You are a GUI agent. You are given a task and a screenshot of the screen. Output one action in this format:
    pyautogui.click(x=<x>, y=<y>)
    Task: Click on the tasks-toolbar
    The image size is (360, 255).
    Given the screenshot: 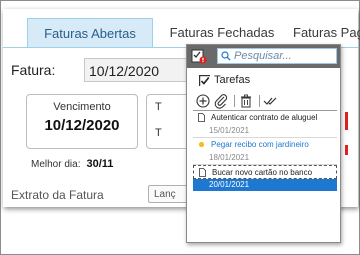 What is the action you would take?
    pyautogui.click(x=265, y=101)
    